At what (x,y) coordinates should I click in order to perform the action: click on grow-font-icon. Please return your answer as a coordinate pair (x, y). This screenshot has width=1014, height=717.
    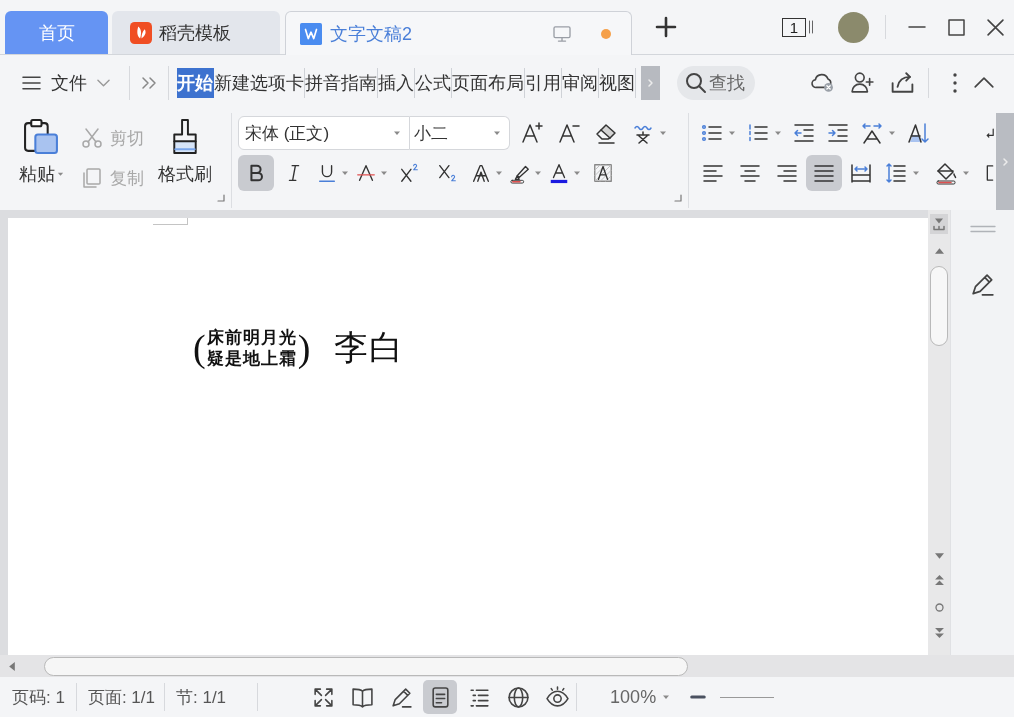
    Looking at the image, I should click on (532, 133).